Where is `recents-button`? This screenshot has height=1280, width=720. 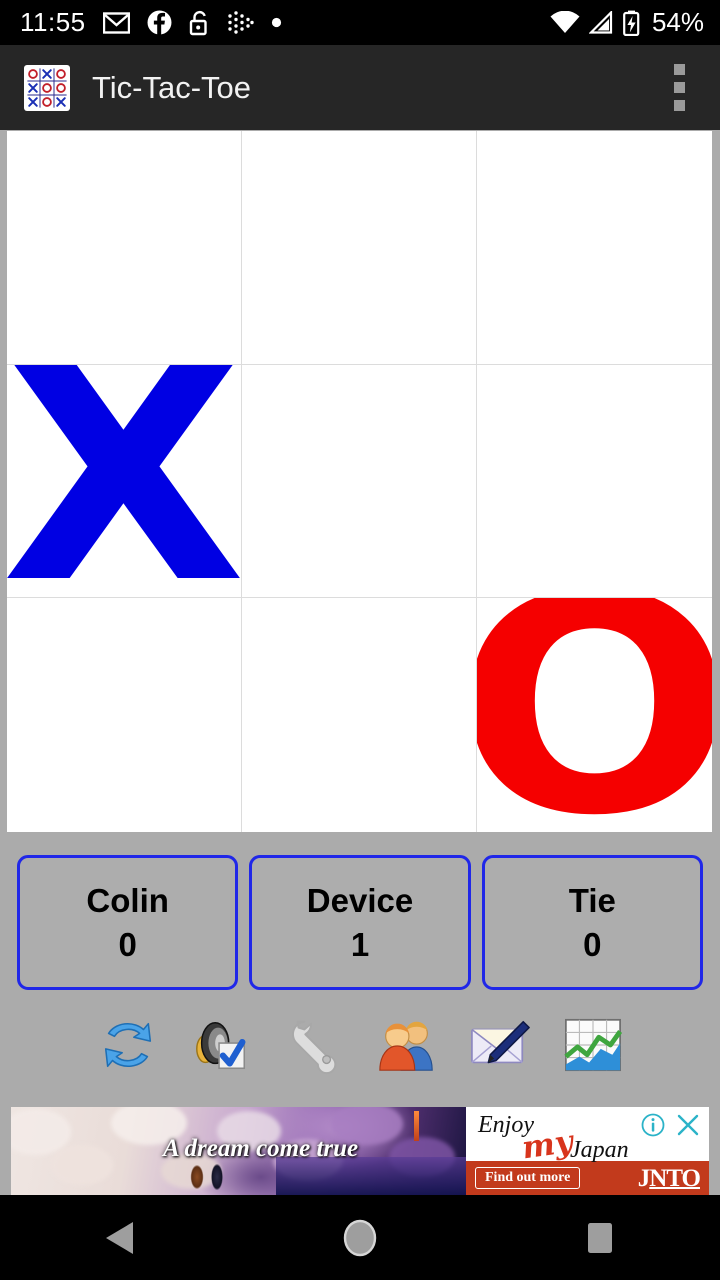 recents-button is located at coordinates (600, 1238).